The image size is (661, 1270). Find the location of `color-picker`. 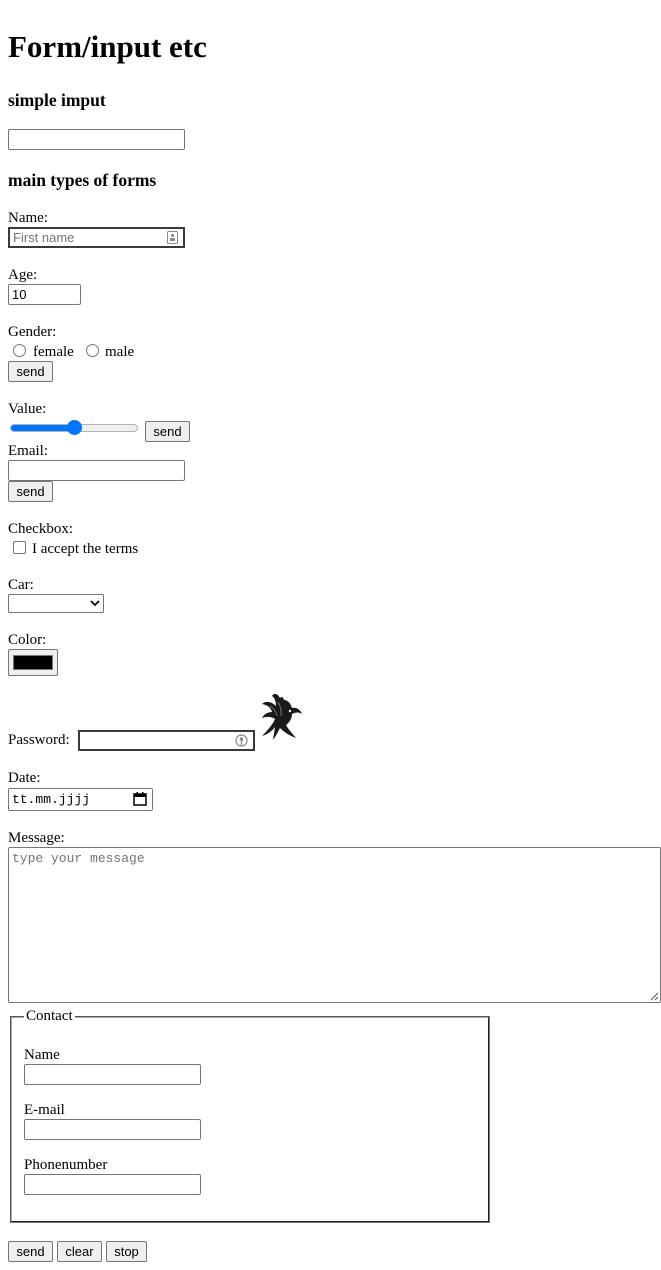

color-picker is located at coordinates (33, 662).